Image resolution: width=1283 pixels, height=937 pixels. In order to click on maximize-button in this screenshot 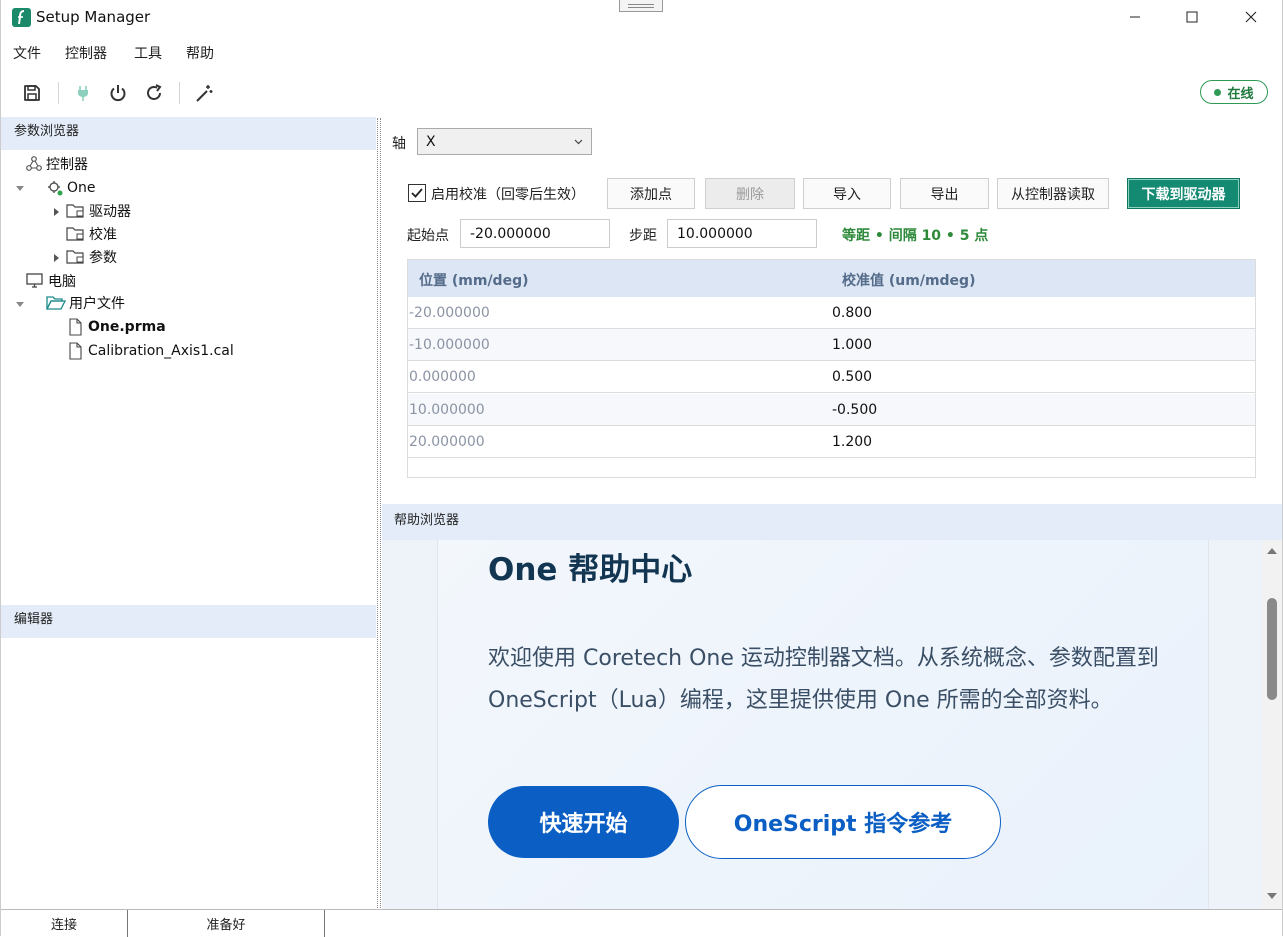, I will do `click(1192, 17)`.